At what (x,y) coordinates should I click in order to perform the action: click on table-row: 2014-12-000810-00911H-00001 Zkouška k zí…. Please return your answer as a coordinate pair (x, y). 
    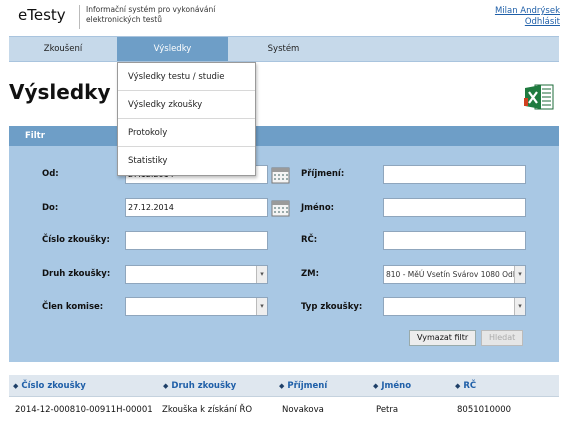
    Looking at the image, I should click on (284, 410).